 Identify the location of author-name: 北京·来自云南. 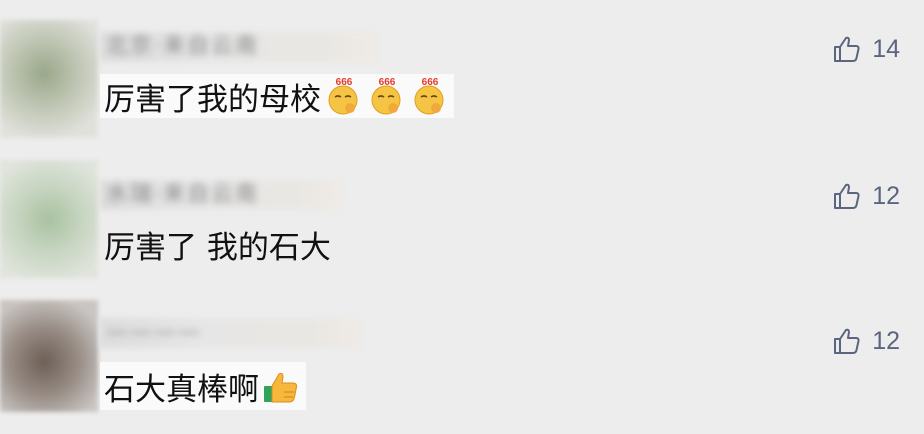
(238, 47).